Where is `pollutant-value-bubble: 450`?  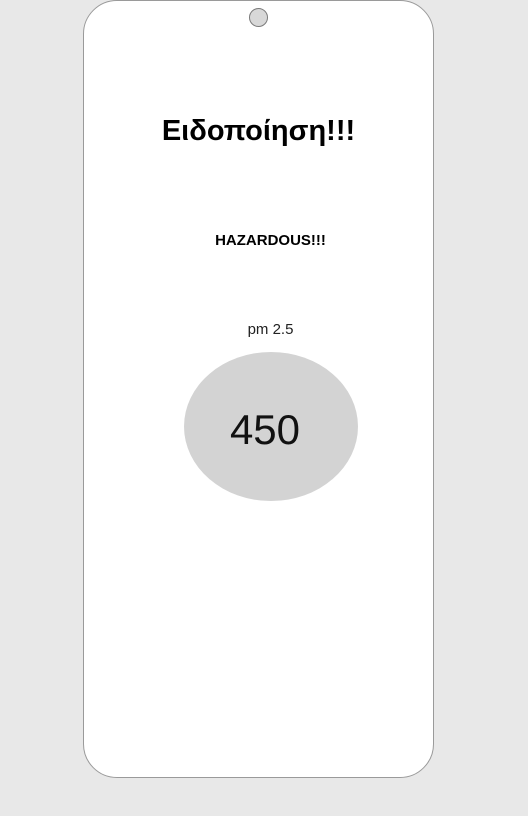
pollutant-value-bubble: 450 is located at coordinates (271, 426).